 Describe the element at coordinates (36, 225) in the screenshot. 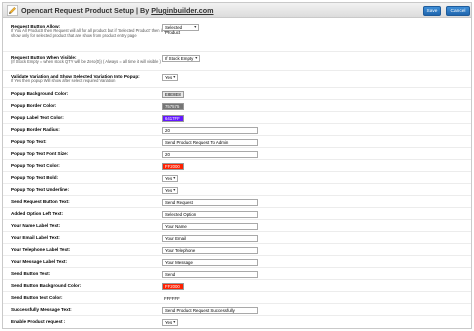

I see `field-label: Your Name Label Text:` at that location.